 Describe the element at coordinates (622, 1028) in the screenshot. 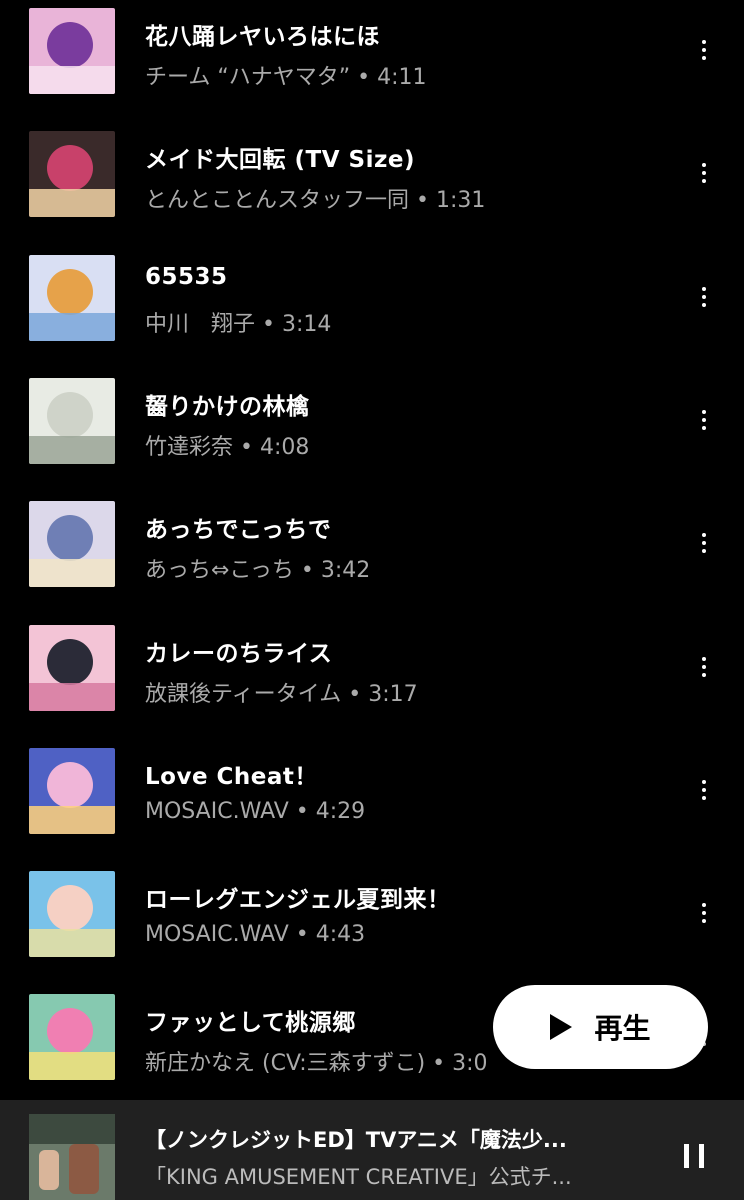

I see `play-button-label: 再生` at that location.